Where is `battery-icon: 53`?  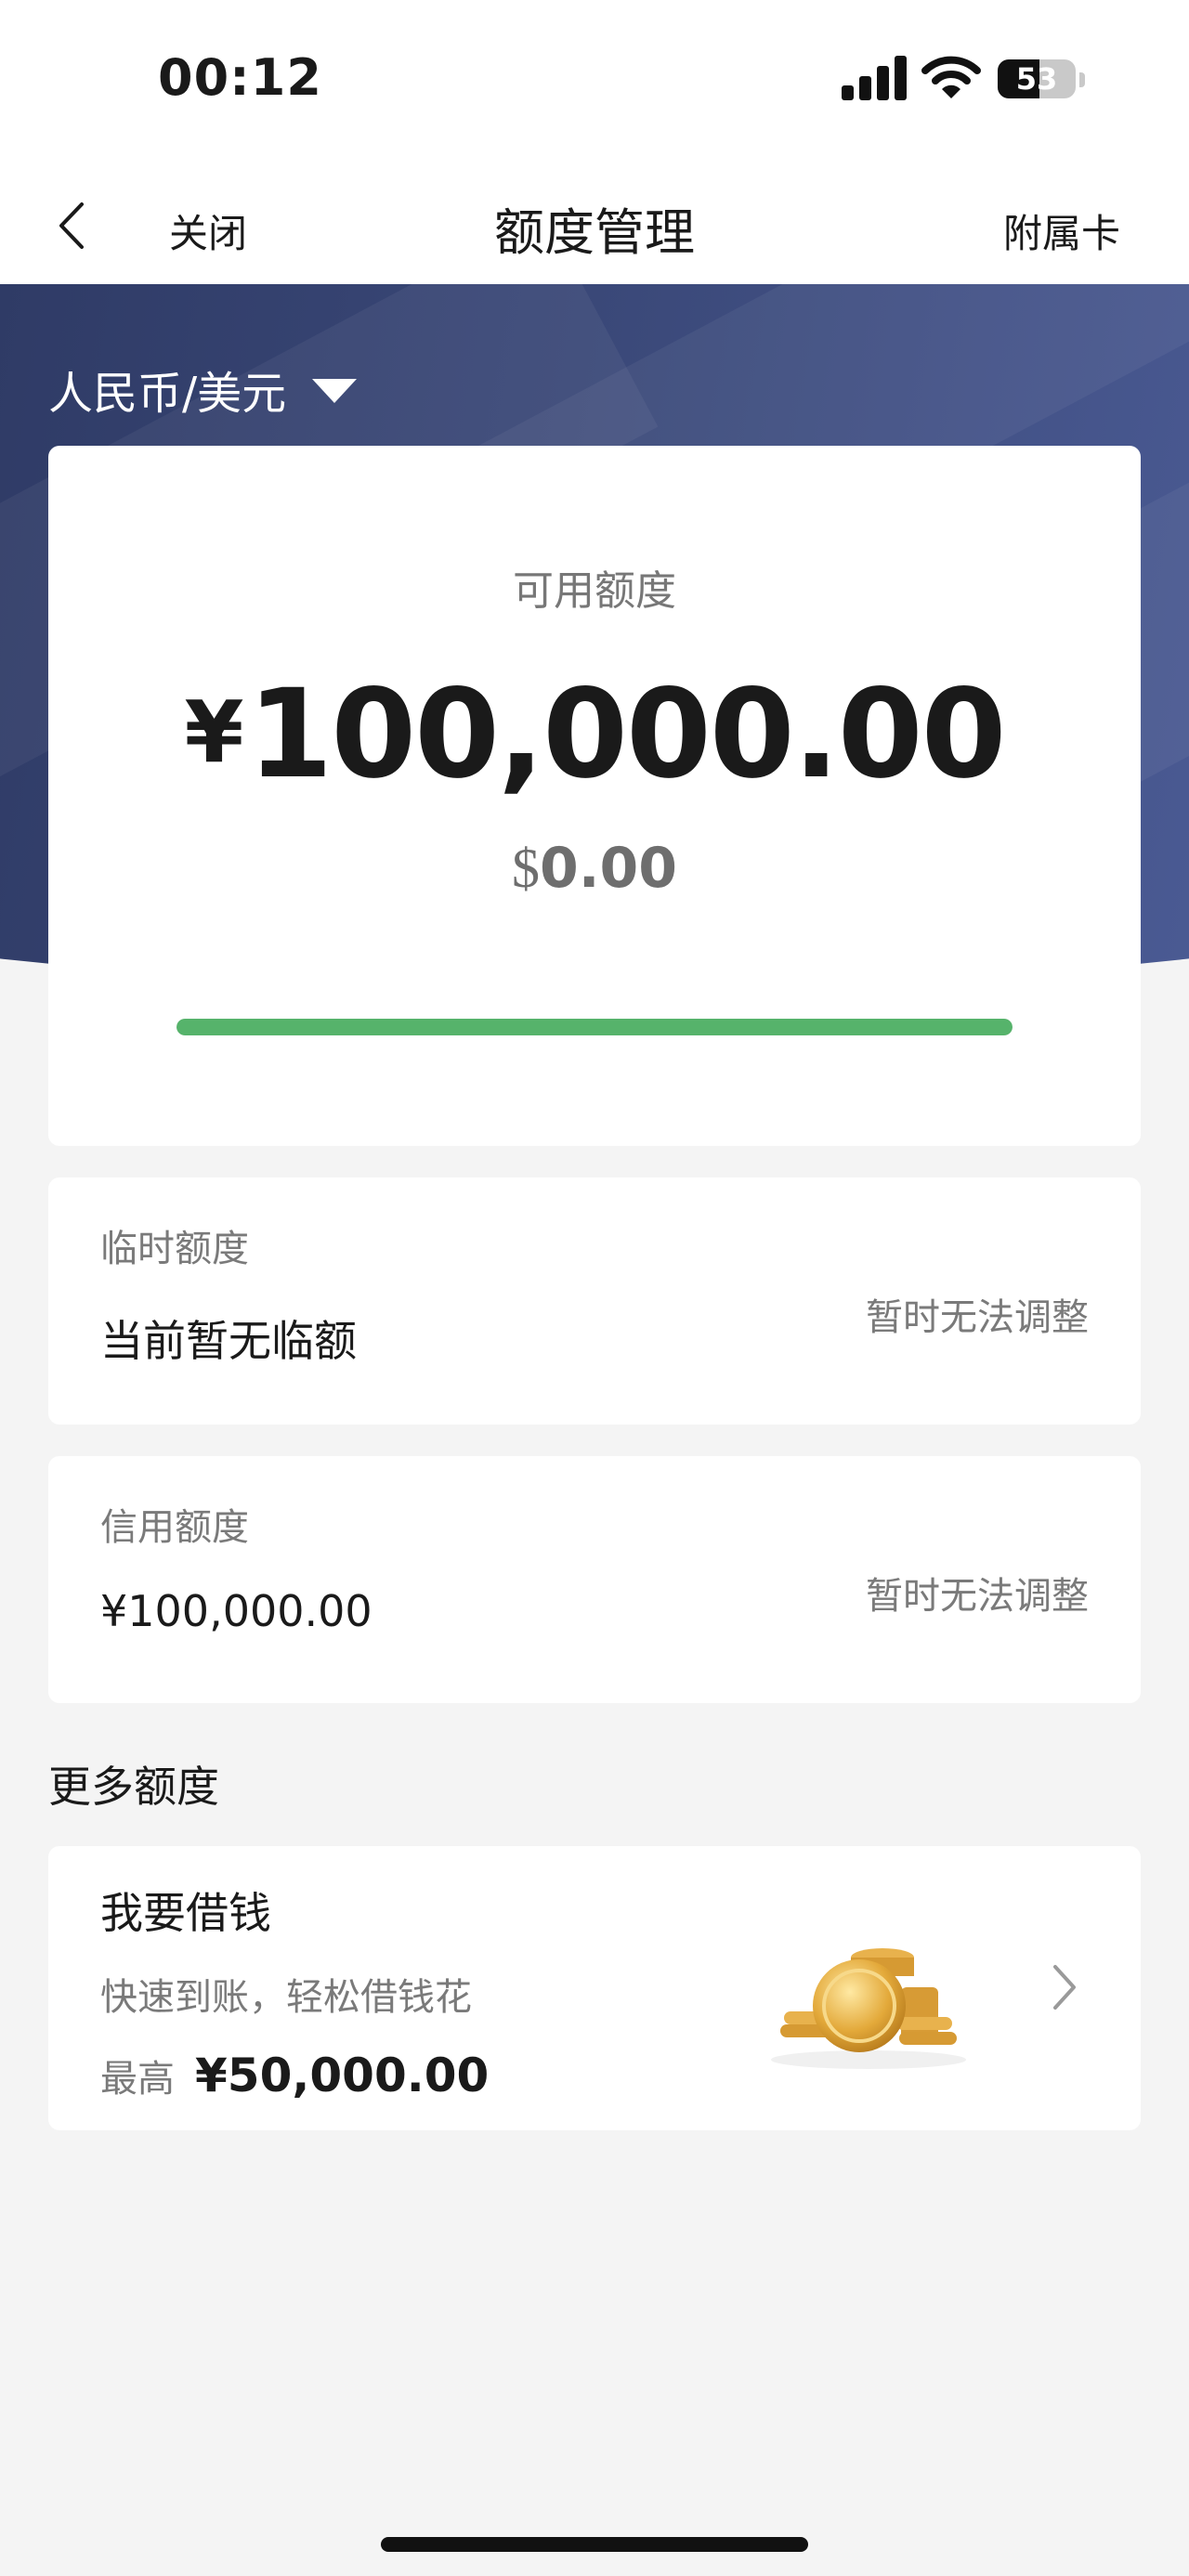
battery-icon: 53 is located at coordinates (1037, 78).